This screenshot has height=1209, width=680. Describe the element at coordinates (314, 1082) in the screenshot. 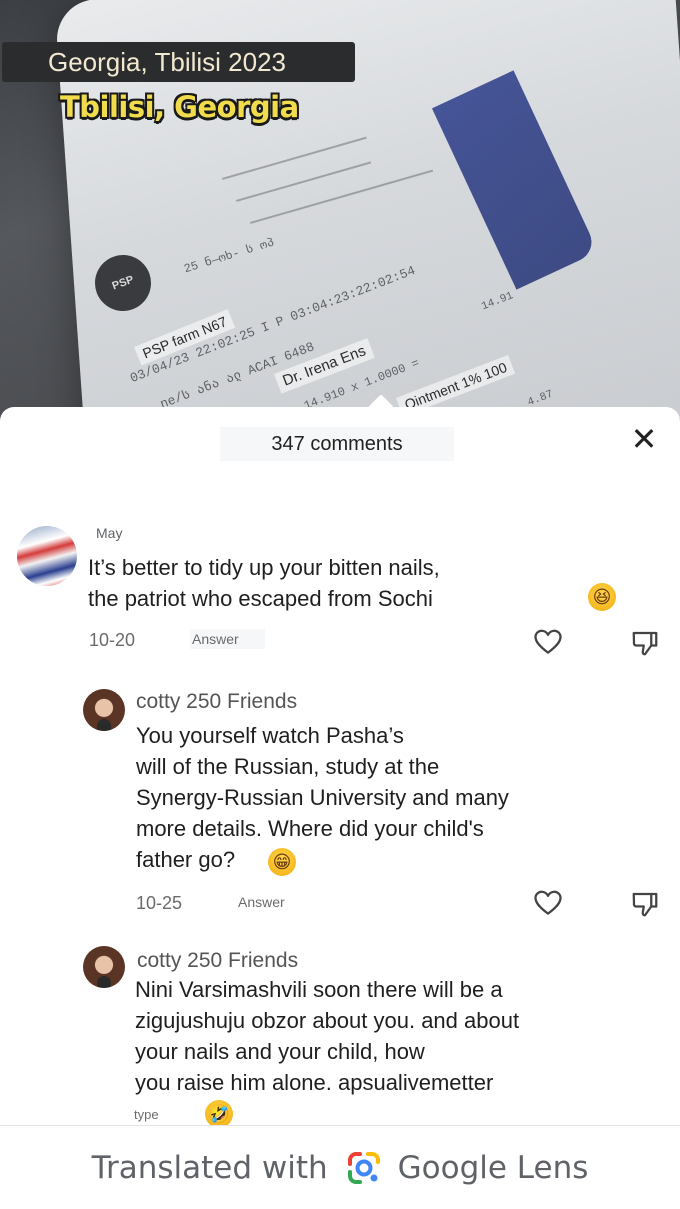

I see `reply-line: you raise him alone. apsualivemetter` at that location.